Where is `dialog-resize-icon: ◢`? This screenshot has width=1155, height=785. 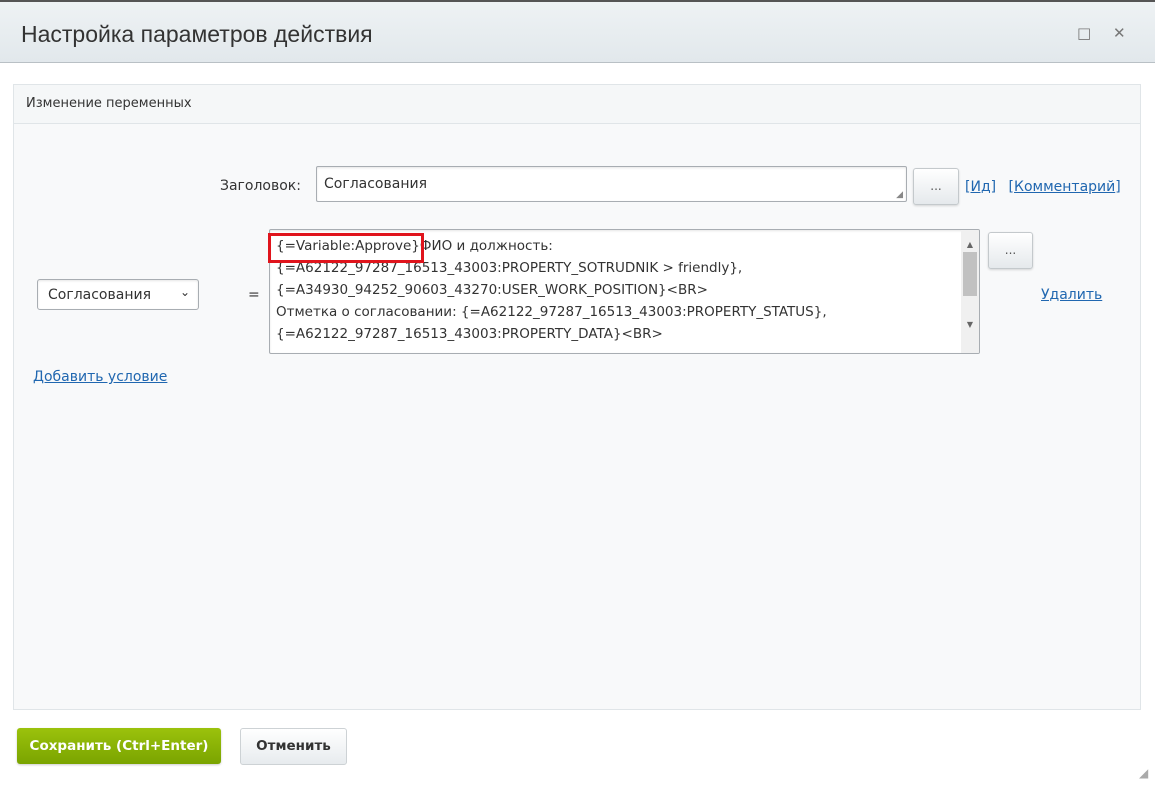 dialog-resize-icon: ◢ is located at coordinates (1143, 773).